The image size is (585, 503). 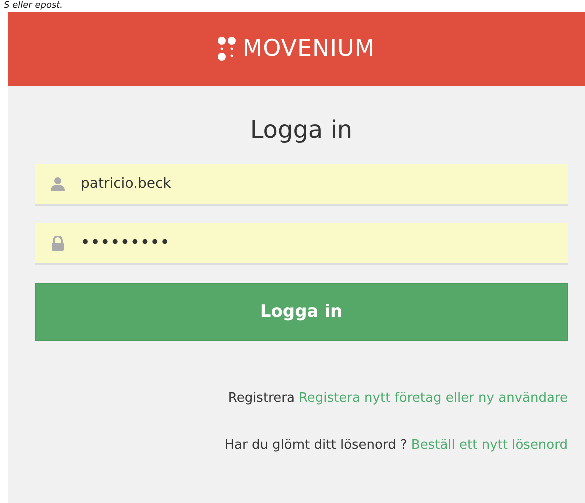 What do you see at coordinates (309, 49) in the screenshot?
I see `logo-text: MOVENIUM` at bounding box center [309, 49].